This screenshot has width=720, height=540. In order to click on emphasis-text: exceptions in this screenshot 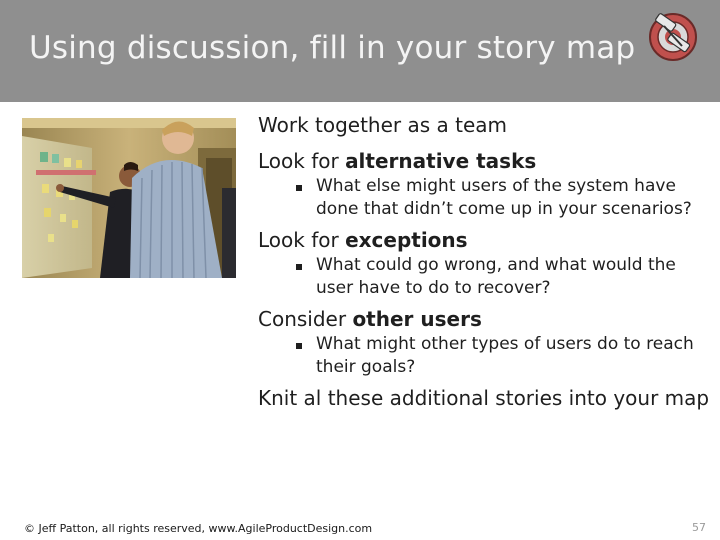, I will do `click(406, 240)`.